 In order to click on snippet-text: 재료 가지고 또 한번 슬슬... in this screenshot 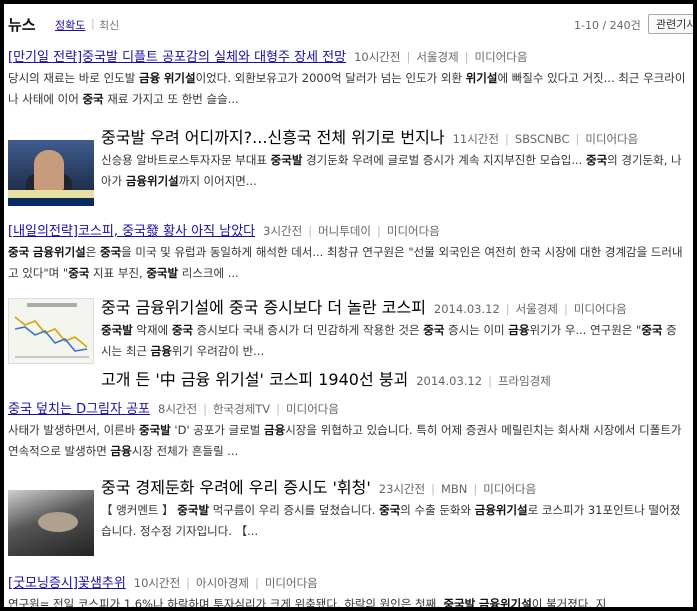, I will do `click(171, 99)`.